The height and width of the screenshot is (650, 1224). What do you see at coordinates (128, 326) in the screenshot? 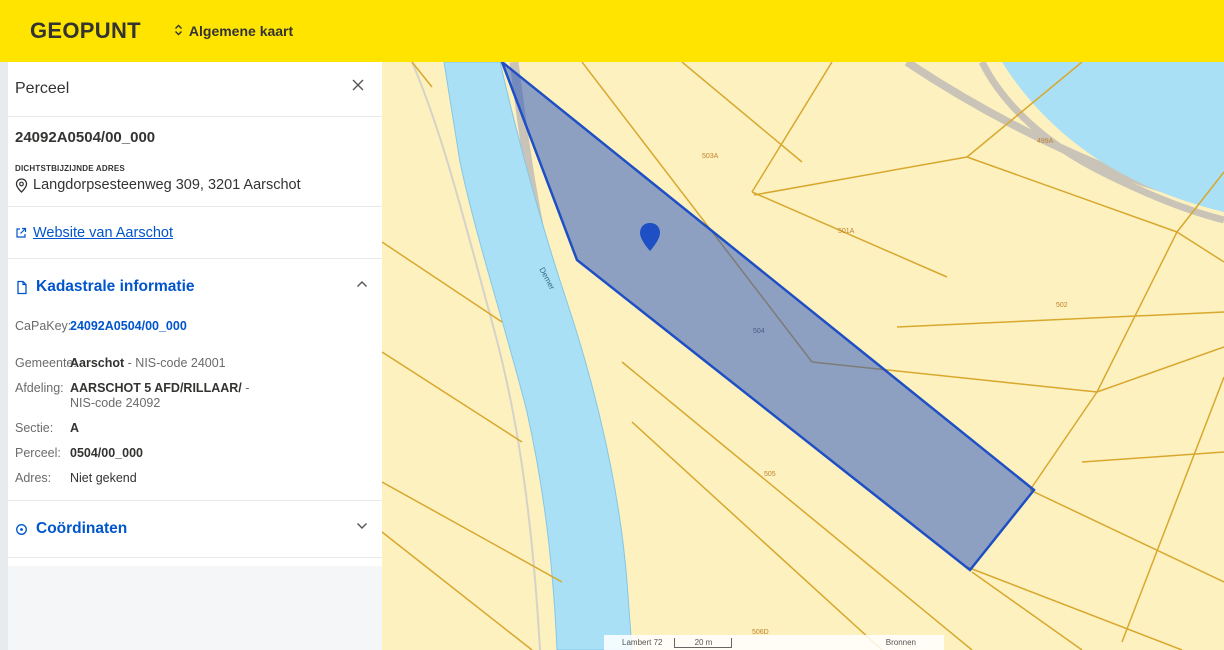
I see `capakey-link: 24092A0504/00_000` at bounding box center [128, 326].